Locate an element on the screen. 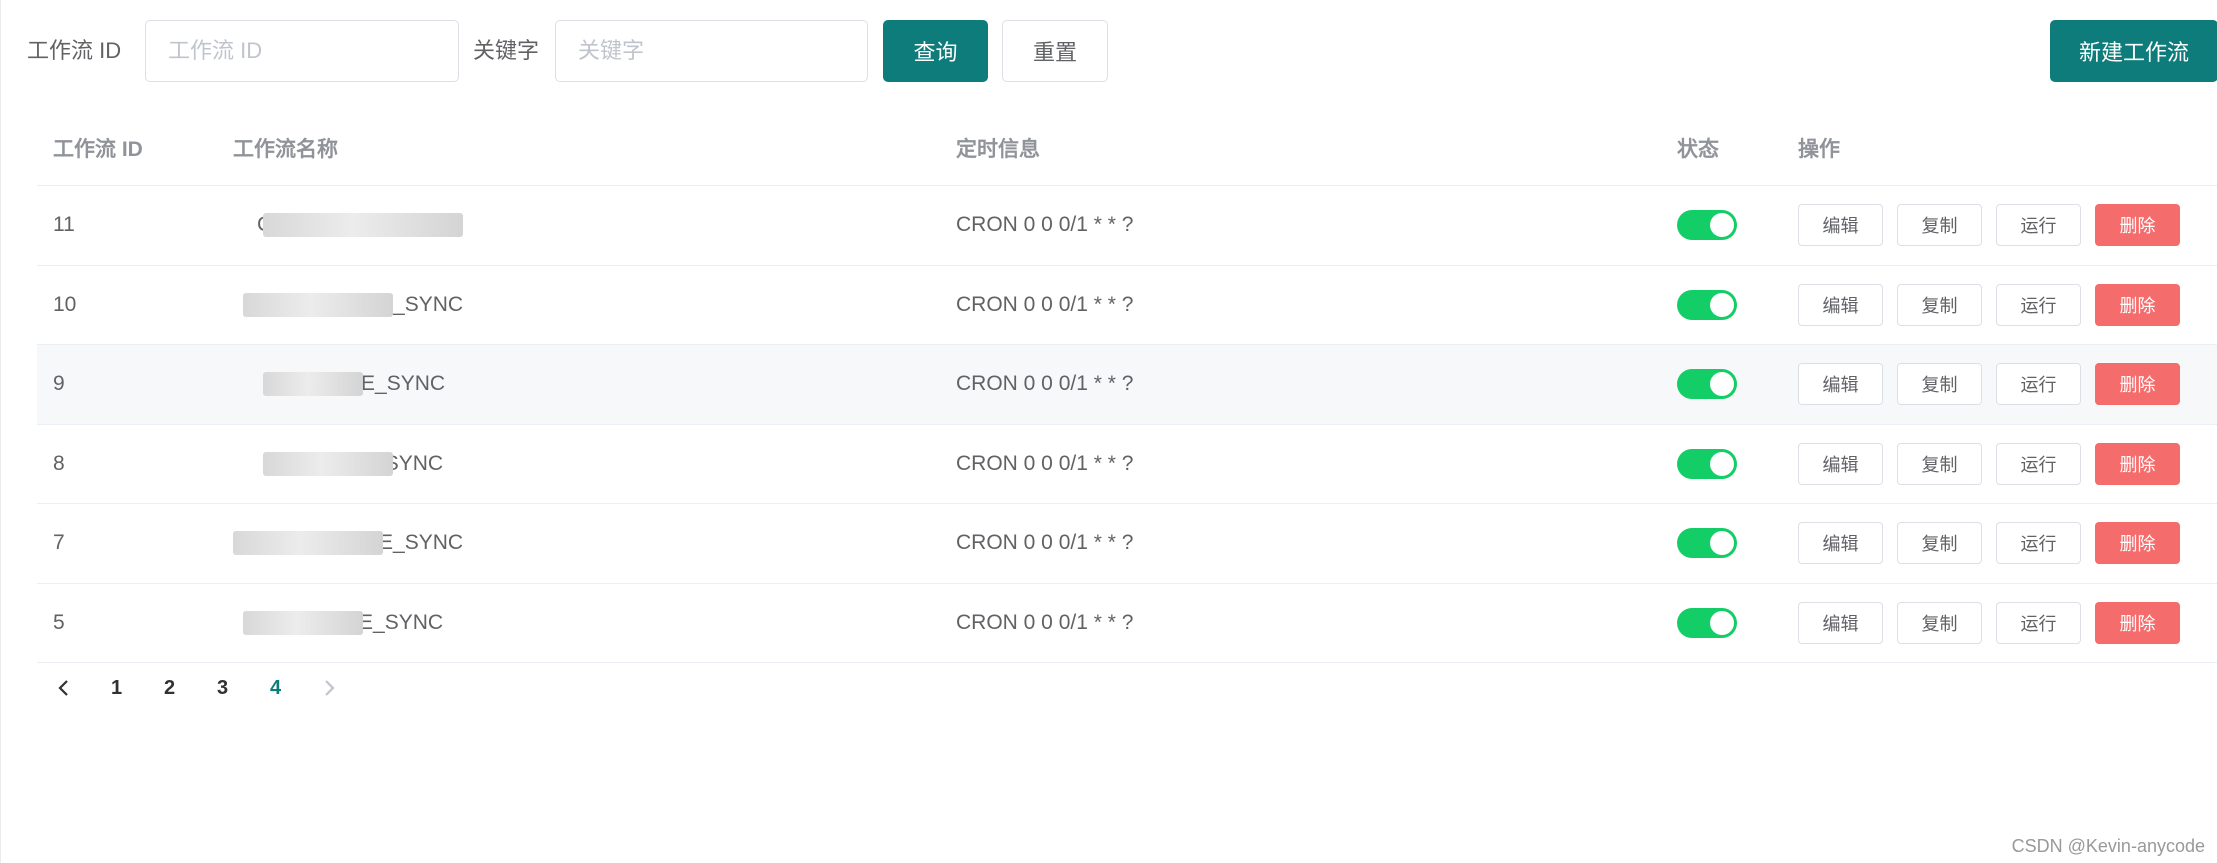 The width and height of the screenshot is (2217, 863). column-header-name: 工作流名称 is located at coordinates (285, 149).